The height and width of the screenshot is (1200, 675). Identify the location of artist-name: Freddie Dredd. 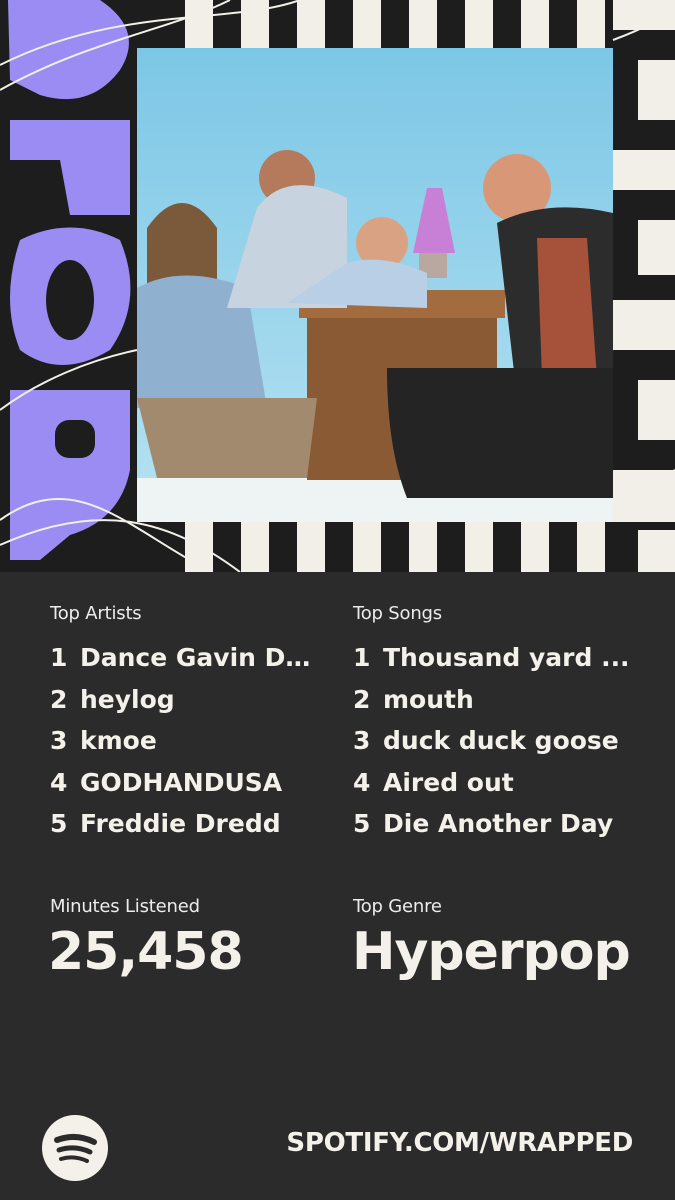
(180, 823).